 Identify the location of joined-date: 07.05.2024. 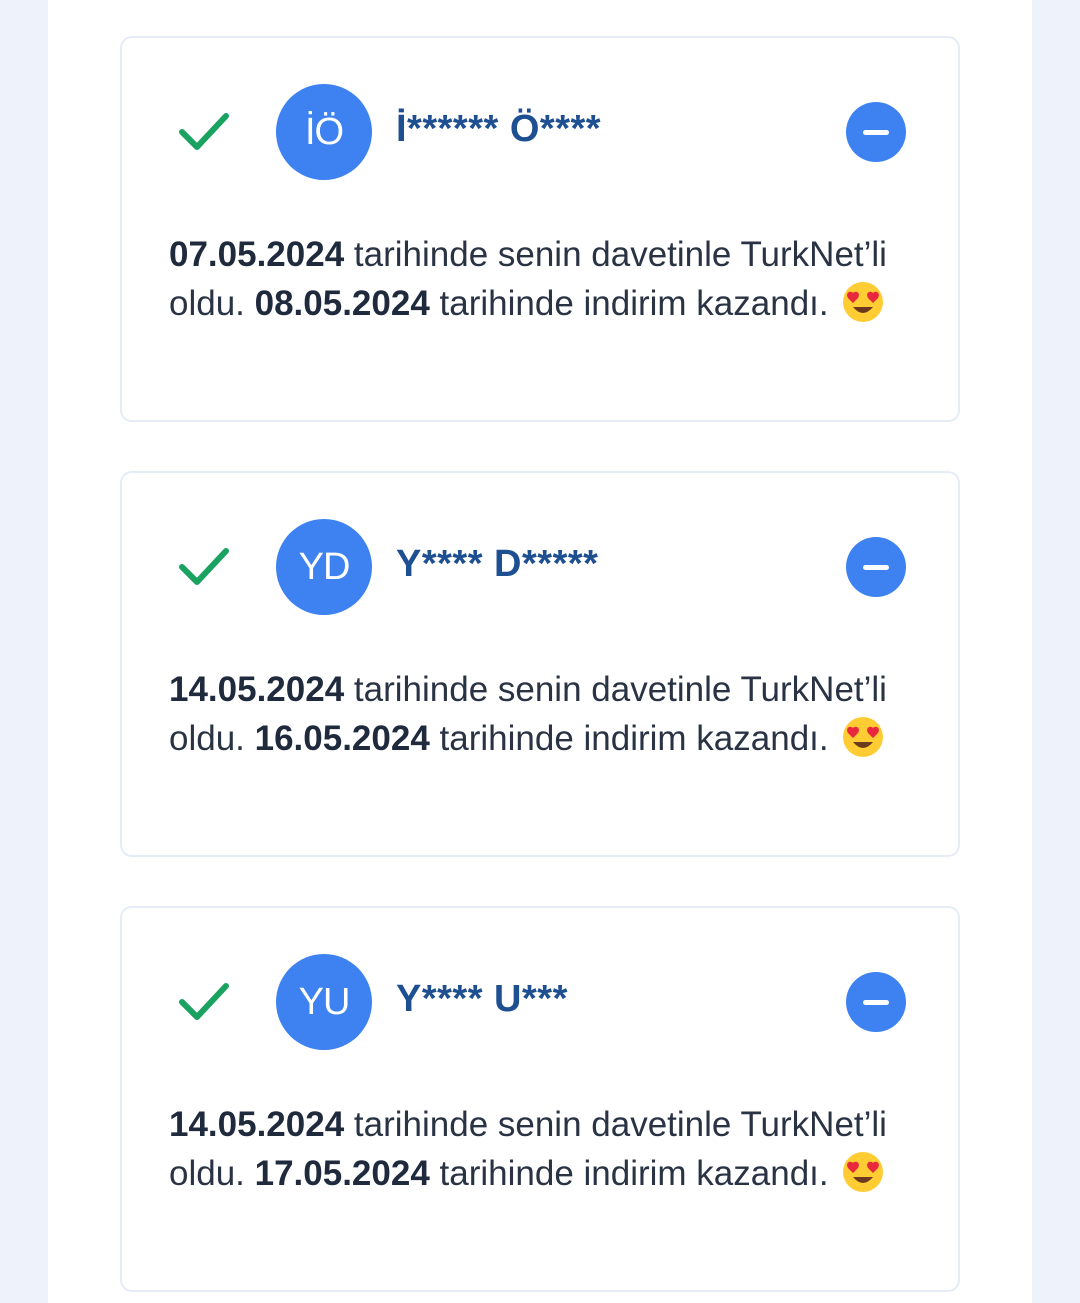
(257, 254).